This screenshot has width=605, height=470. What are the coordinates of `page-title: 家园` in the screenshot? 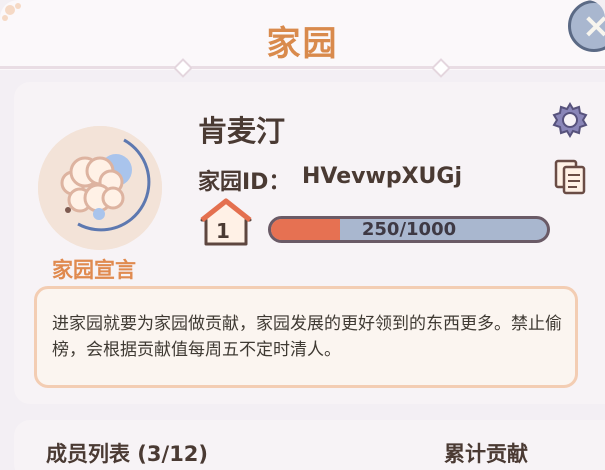 It's located at (302, 44).